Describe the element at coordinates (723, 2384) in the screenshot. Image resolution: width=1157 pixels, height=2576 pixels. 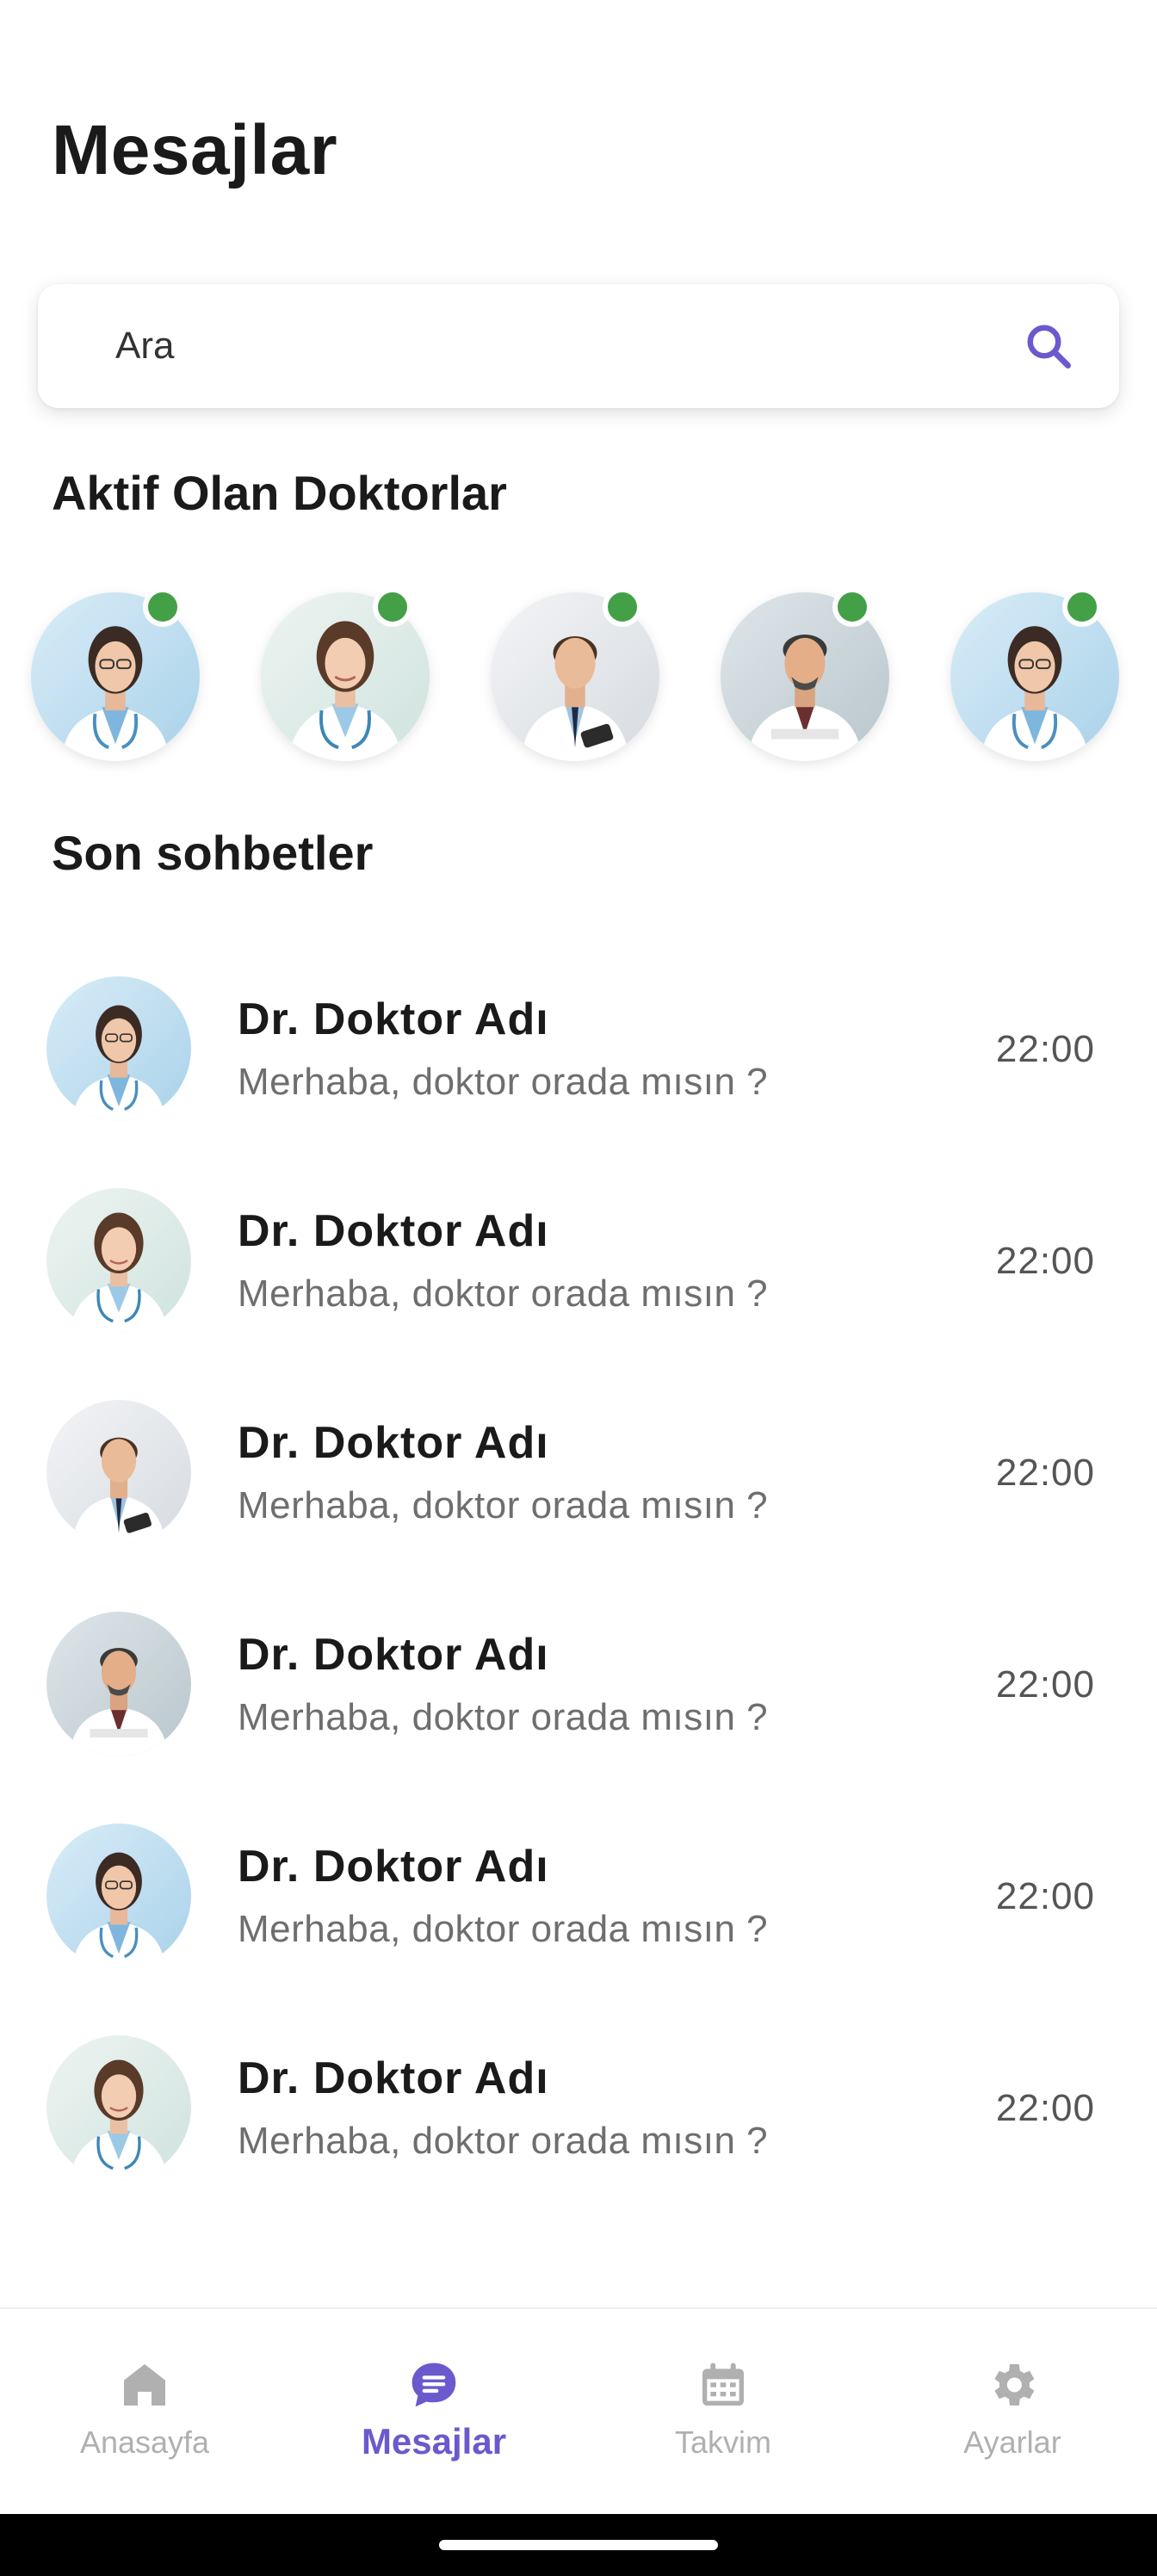
I see `calendar-icon` at that location.